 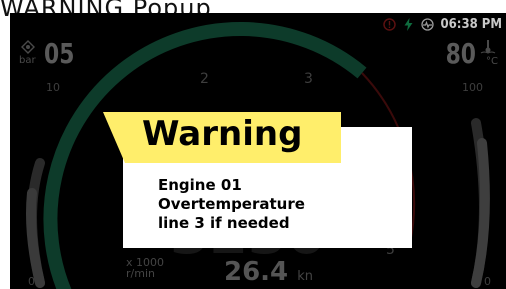 What do you see at coordinates (27, 60) in the screenshot?
I see `oil-pressure-unit: bar` at bounding box center [27, 60].